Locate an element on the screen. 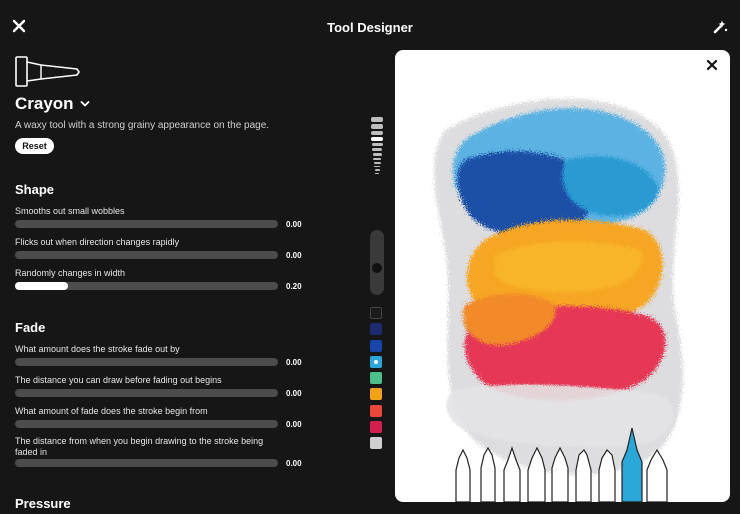 The height and width of the screenshot is (514, 740). close-preview-icon is located at coordinates (712, 65).